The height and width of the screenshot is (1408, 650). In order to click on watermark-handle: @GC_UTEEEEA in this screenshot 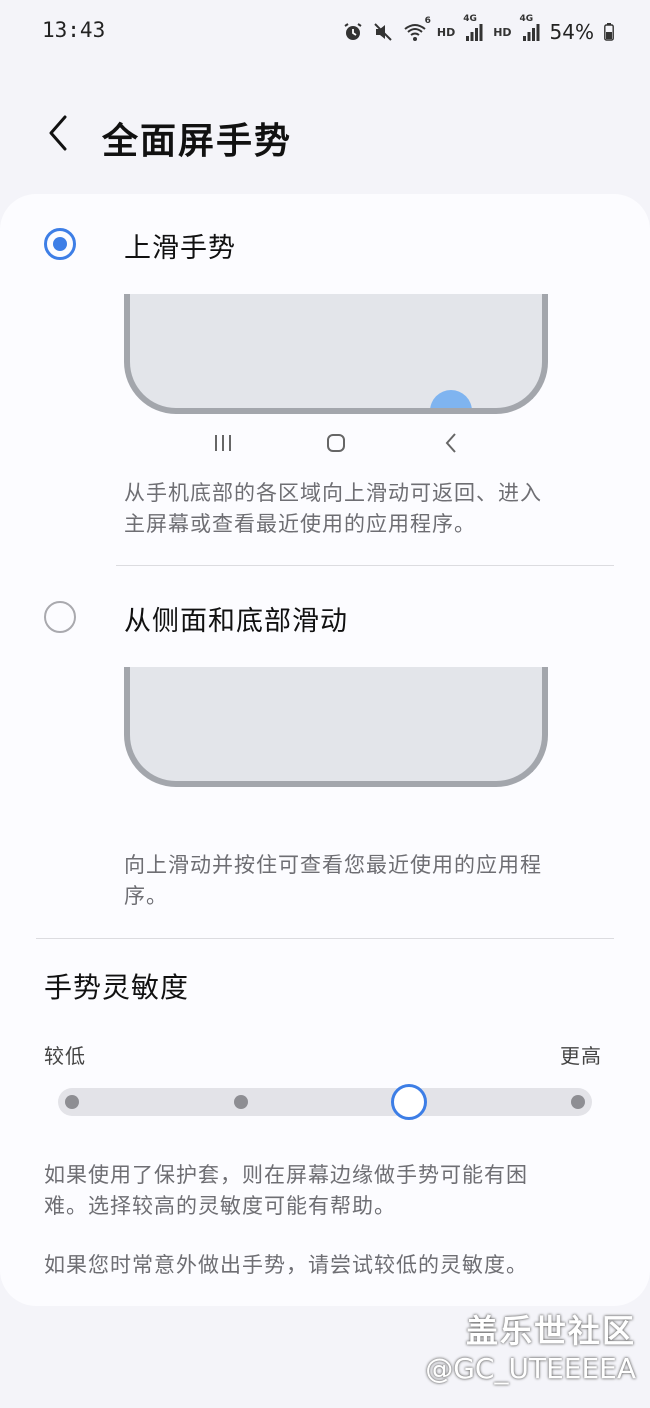, I will do `click(530, 1368)`.